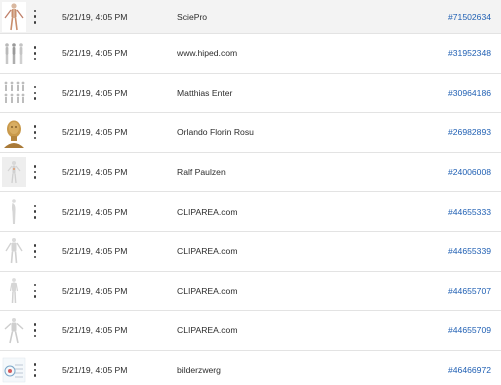 The height and width of the screenshot is (385, 501). What do you see at coordinates (469, 93) in the screenshot?
I see `asset-id-link: #30964186` at bounding box center [469, 93].